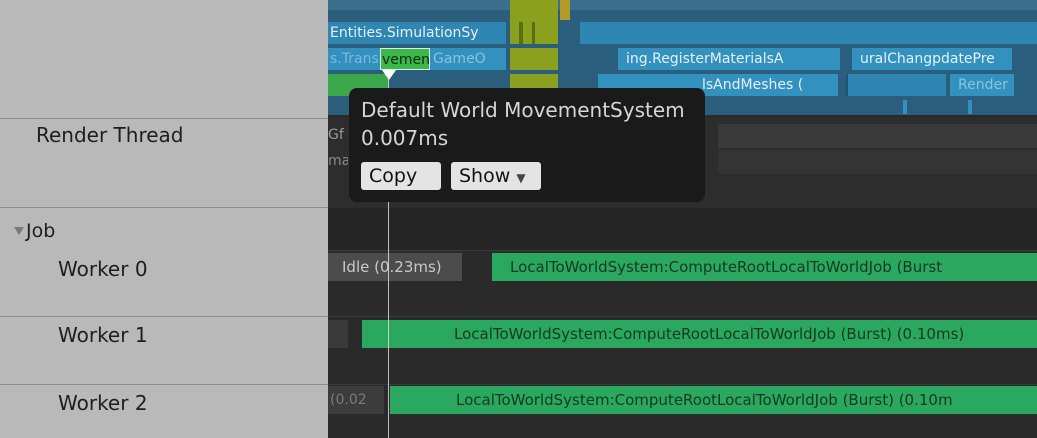 The image size is (1037, 438). I want to click on timeline-block: GameO, so click(468, 59).